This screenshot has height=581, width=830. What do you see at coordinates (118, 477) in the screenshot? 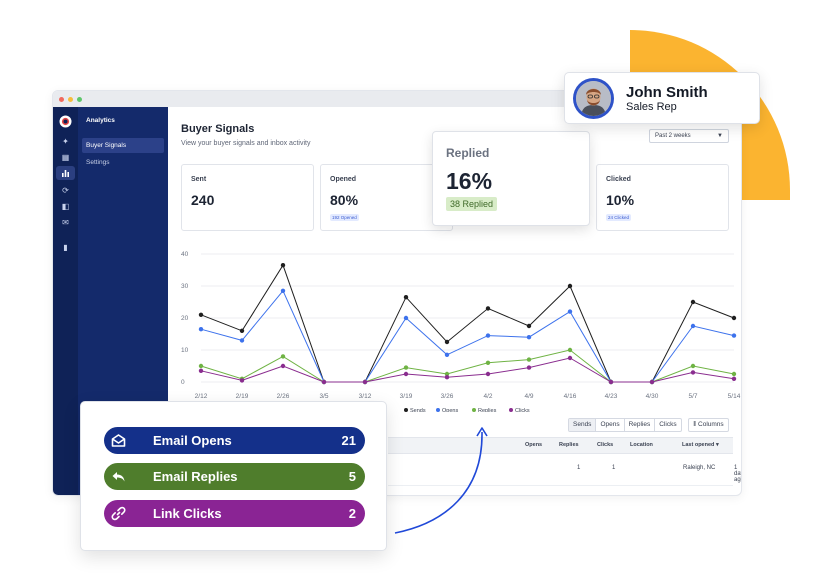
I see `reply-icon` at bounding box center [118, 477].